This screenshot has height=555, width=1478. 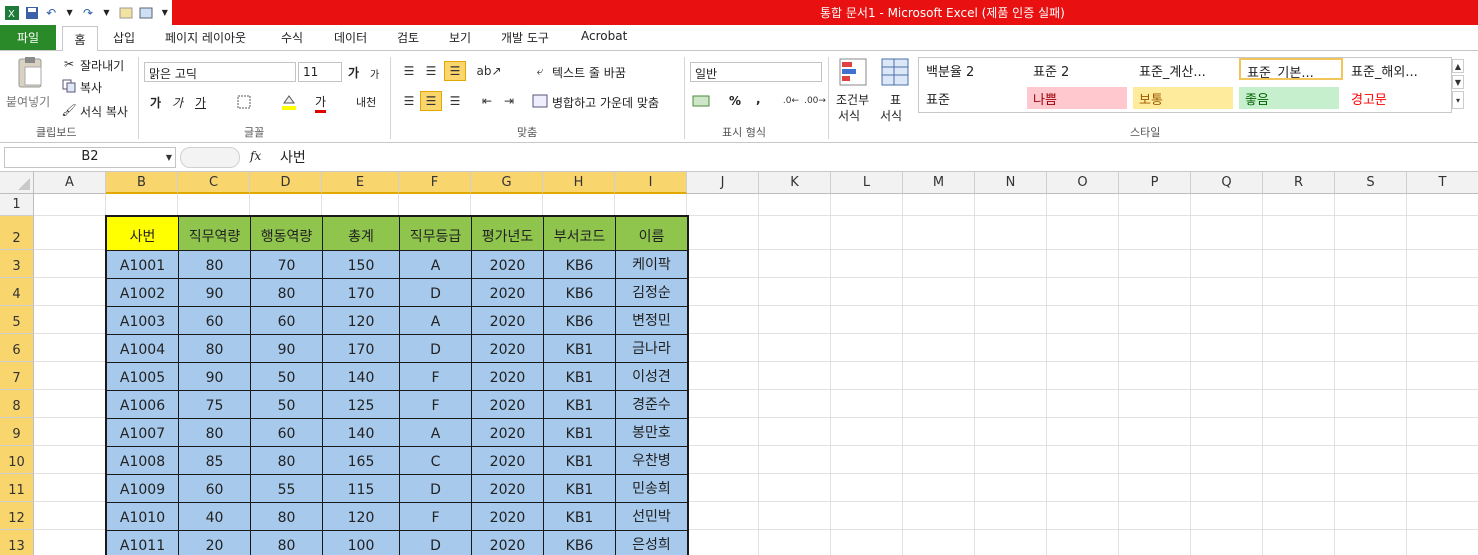 What do you see at coordinates (652, 489) in the screenshot?
I see `table-cell: 민송희` at bounding box center [652, 489].